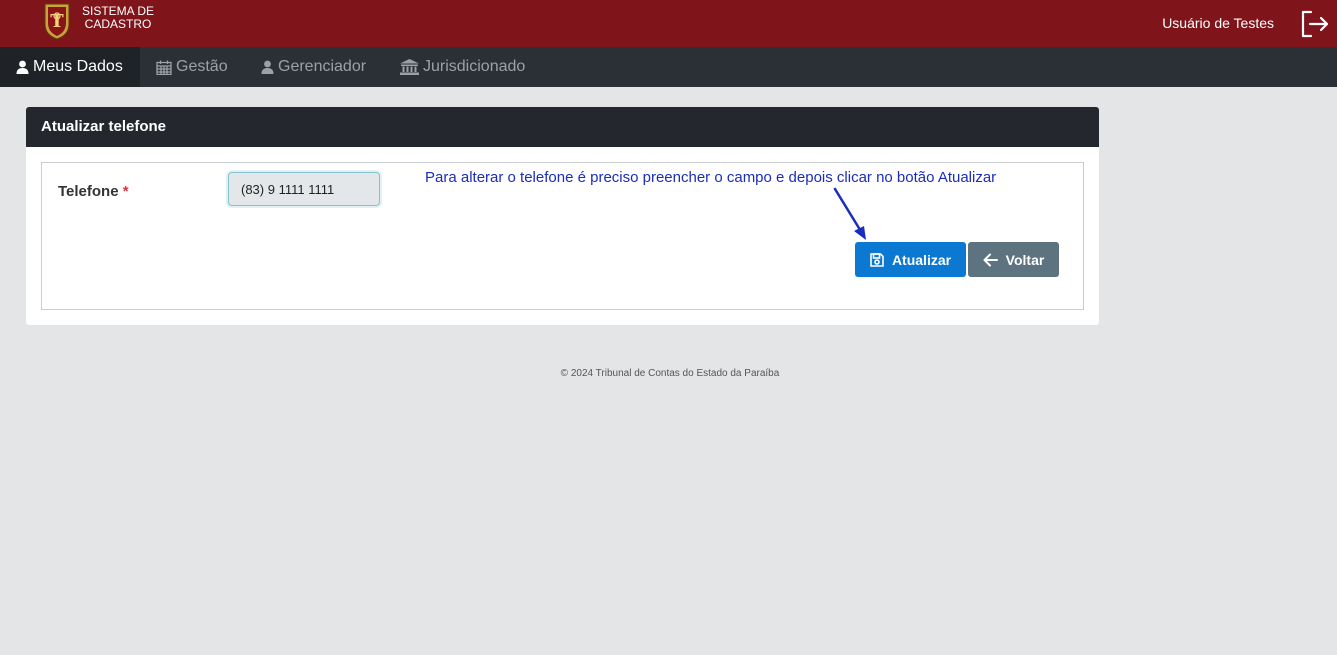 The image size is (1337, 655). What do you see at coordinates (78, 66) in the screenshot?
I see `nav-label: Meus Dados` at bounding box center [78, 66].